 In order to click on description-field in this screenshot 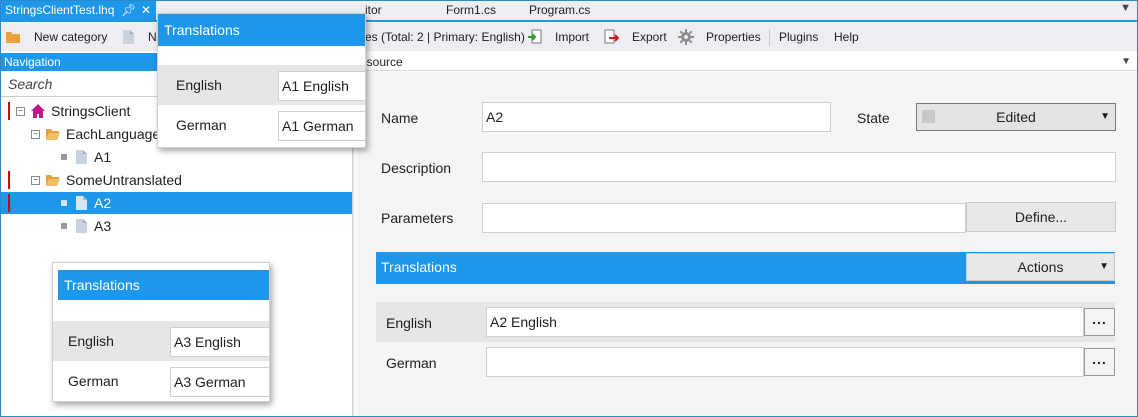, I will do `click(799, 167)`.